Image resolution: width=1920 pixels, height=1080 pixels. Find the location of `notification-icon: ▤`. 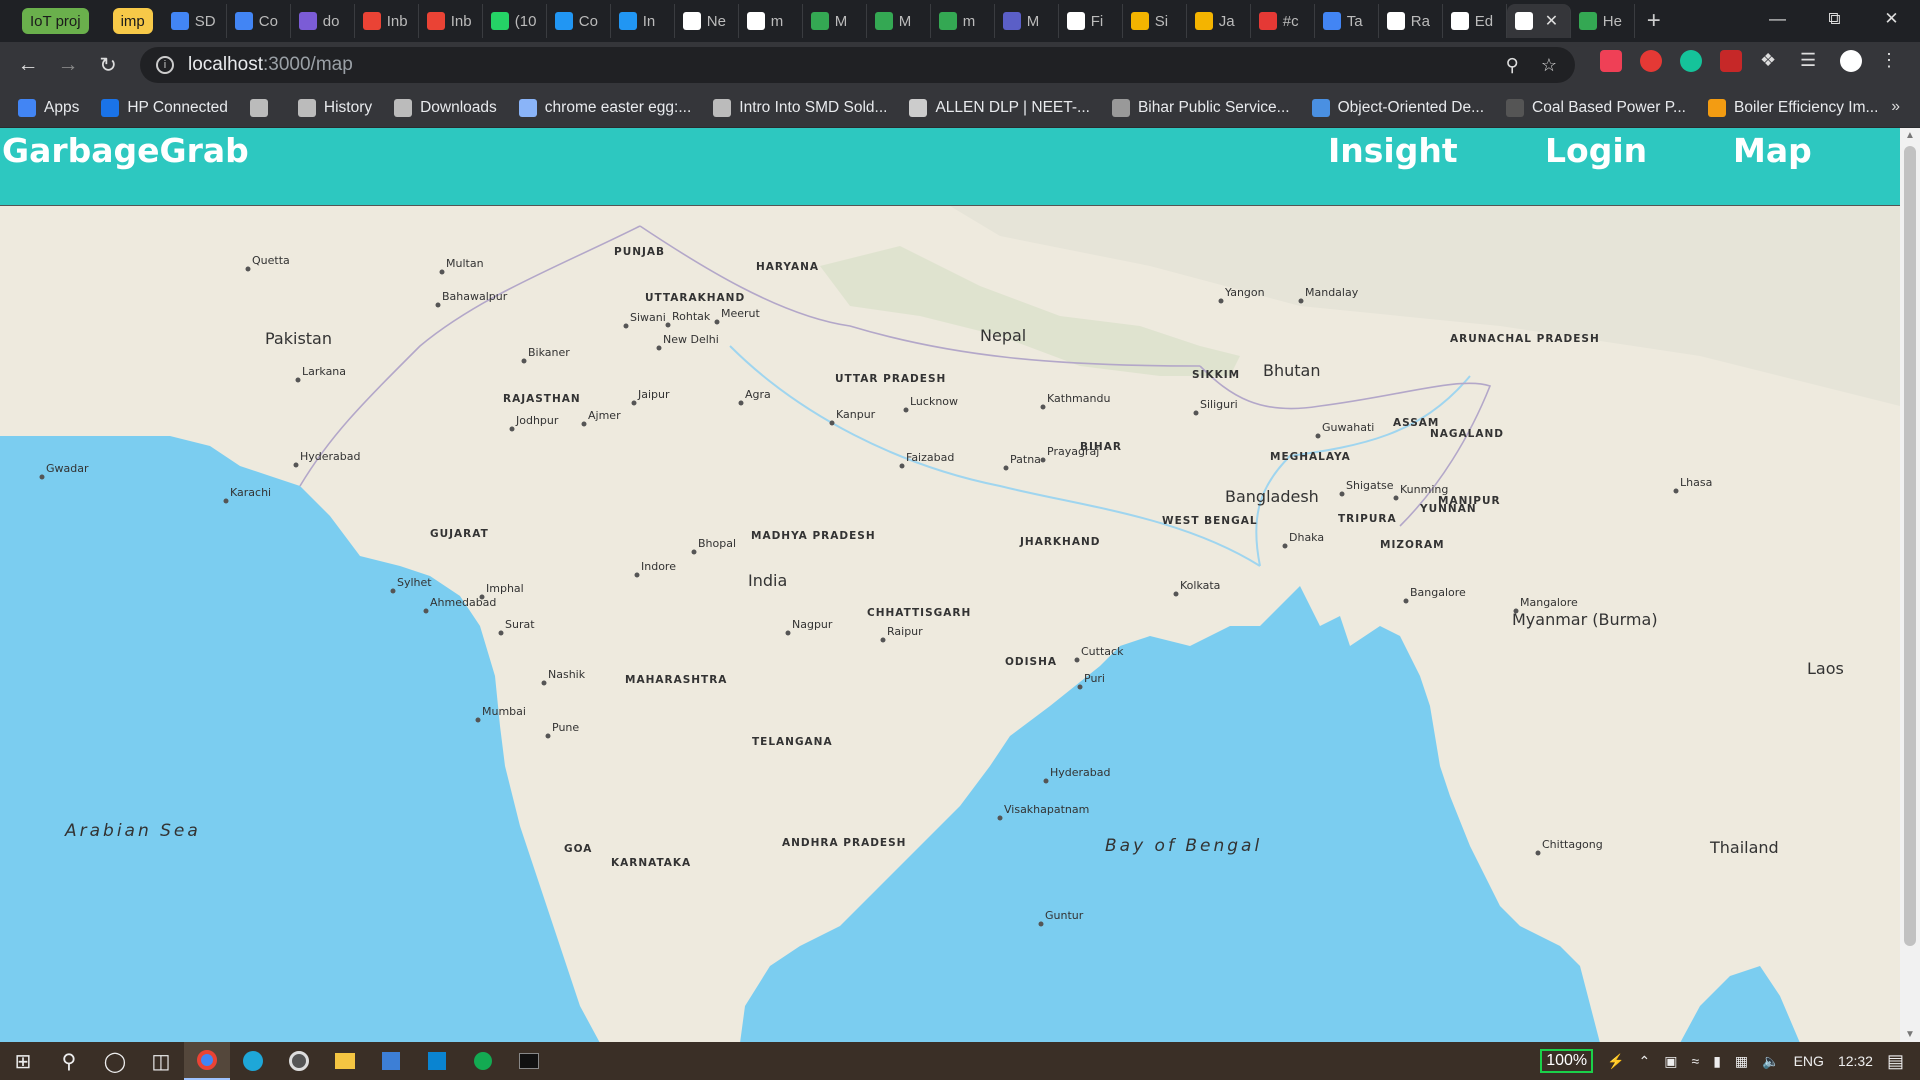

notification-icon: ▤ is located at coordinates (1895, 1061).